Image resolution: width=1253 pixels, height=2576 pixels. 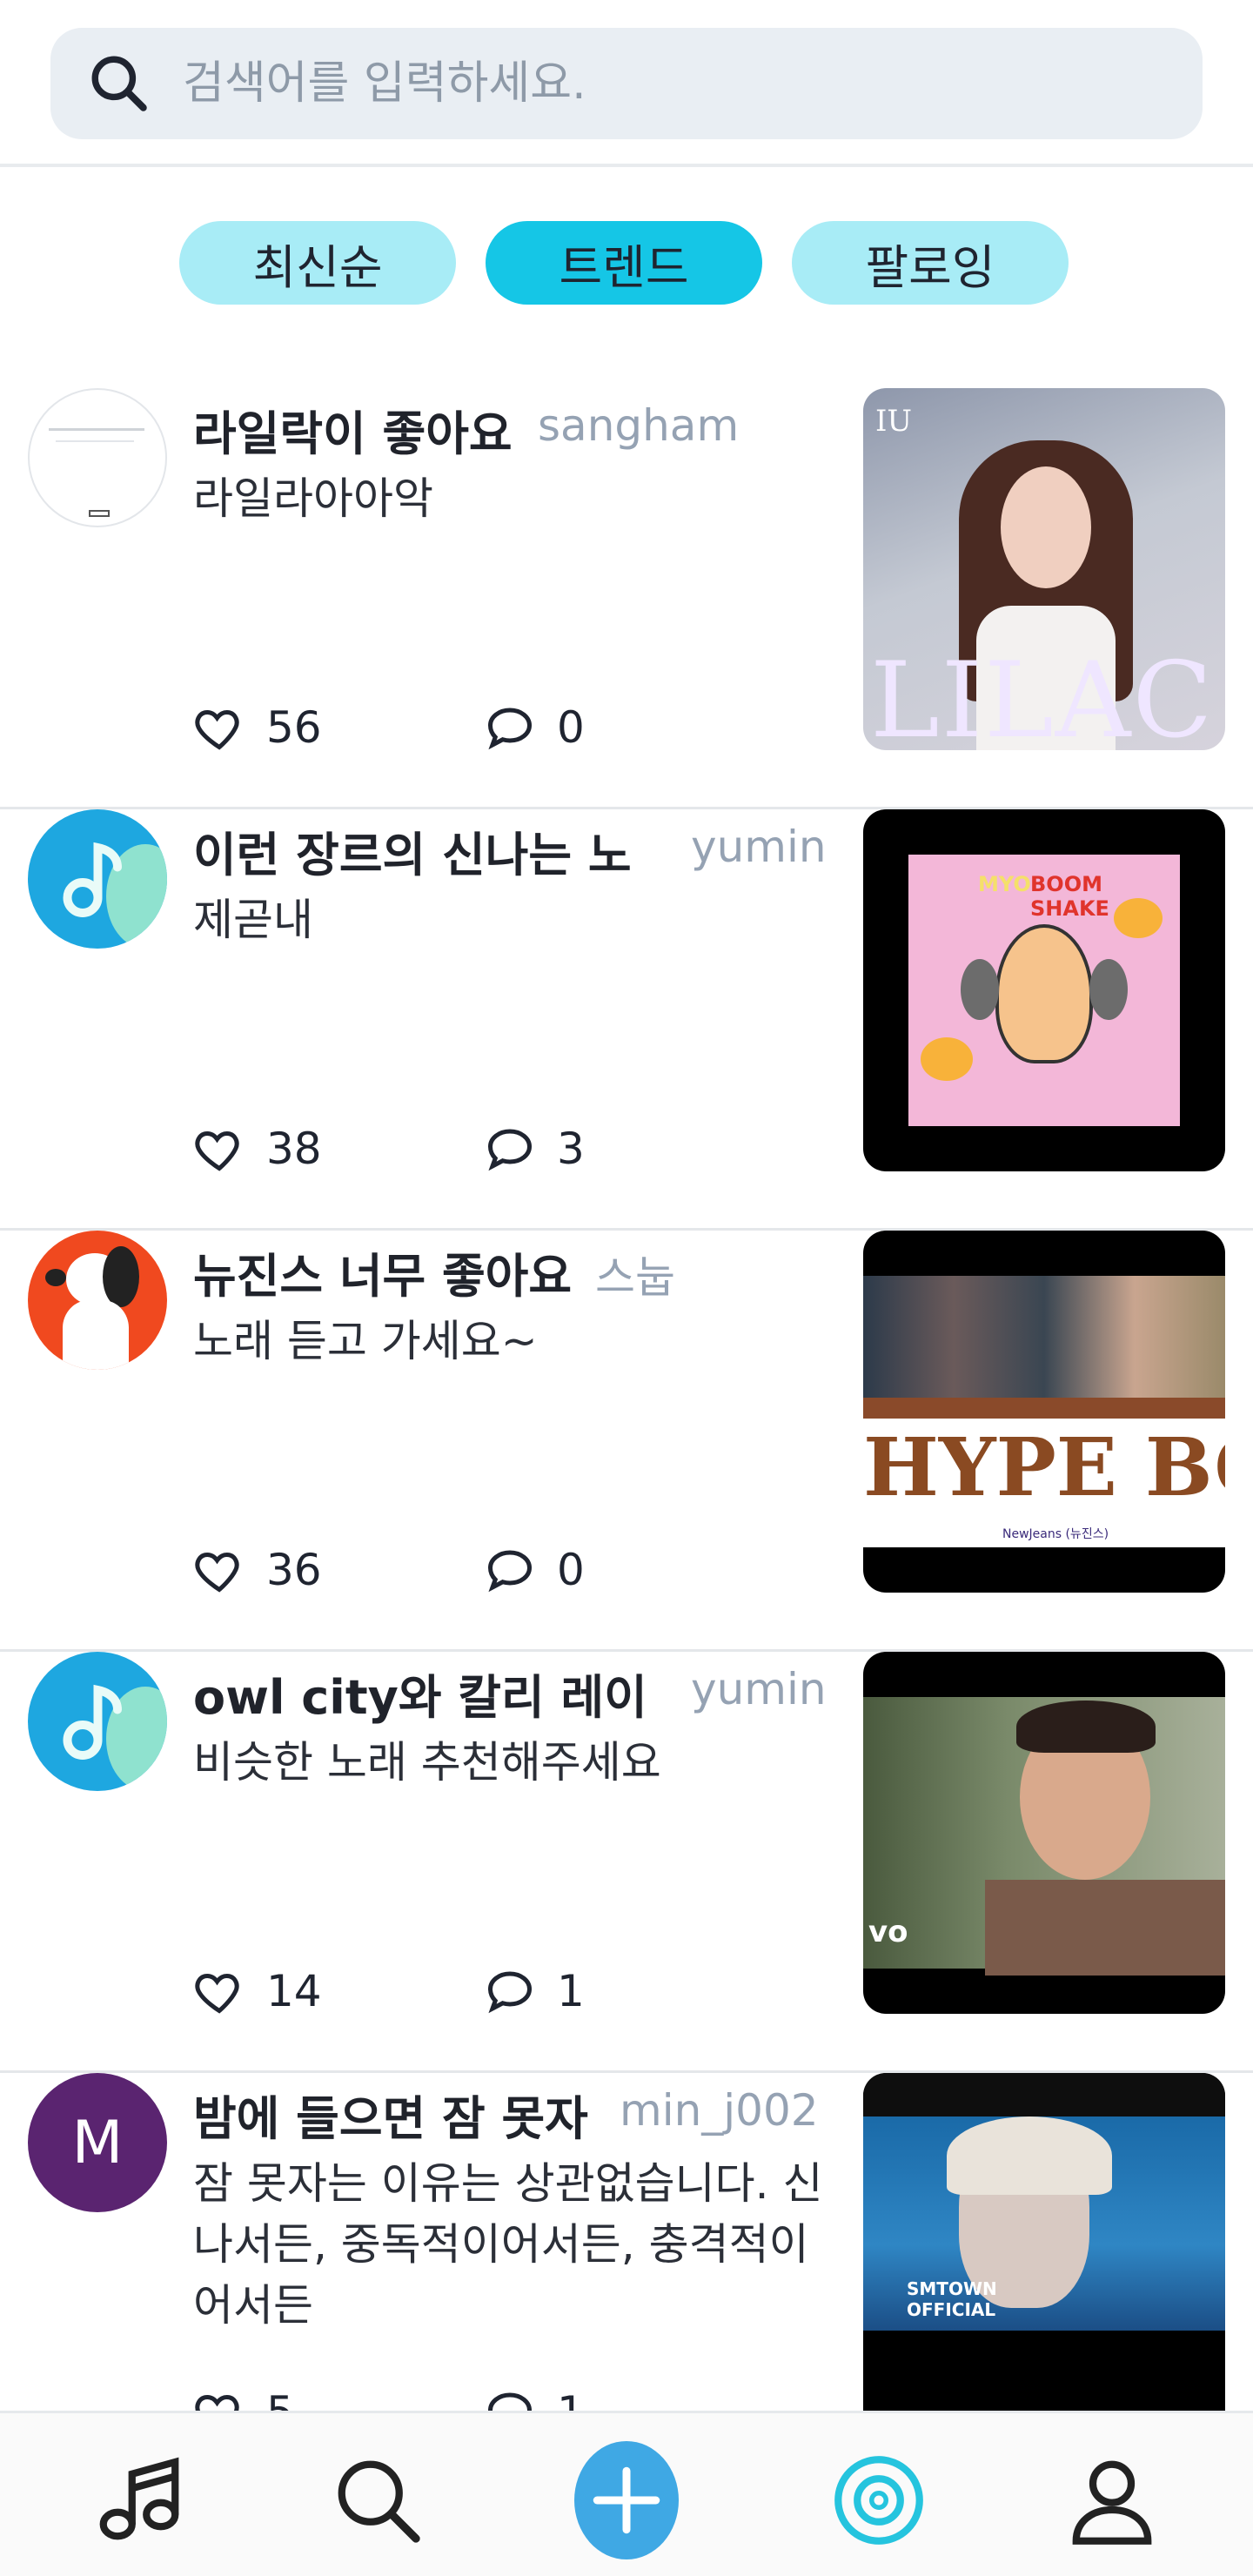 What do you see at coordinates (534, 1149) in the screenshot?
I see `comment-button: 3` at bounding box center [534, 1149].